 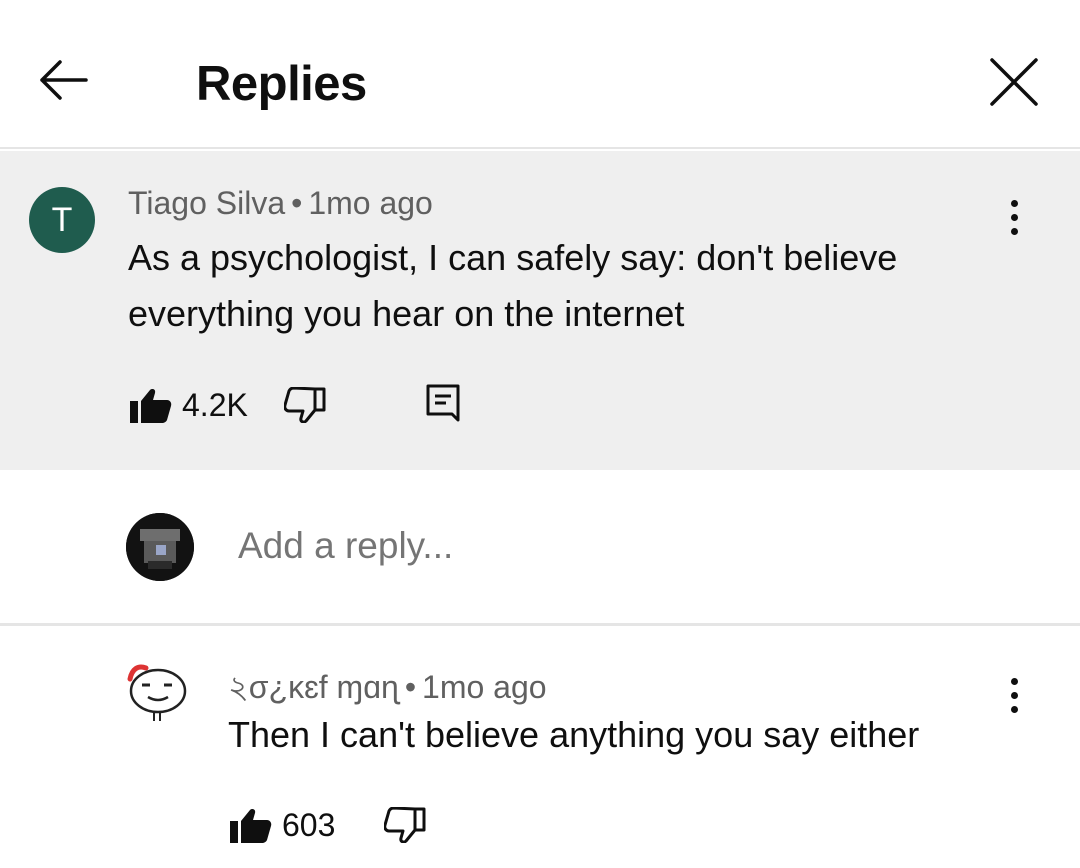 I want to click on comment-author: Tiago Silva, so click(x=206, y=203).